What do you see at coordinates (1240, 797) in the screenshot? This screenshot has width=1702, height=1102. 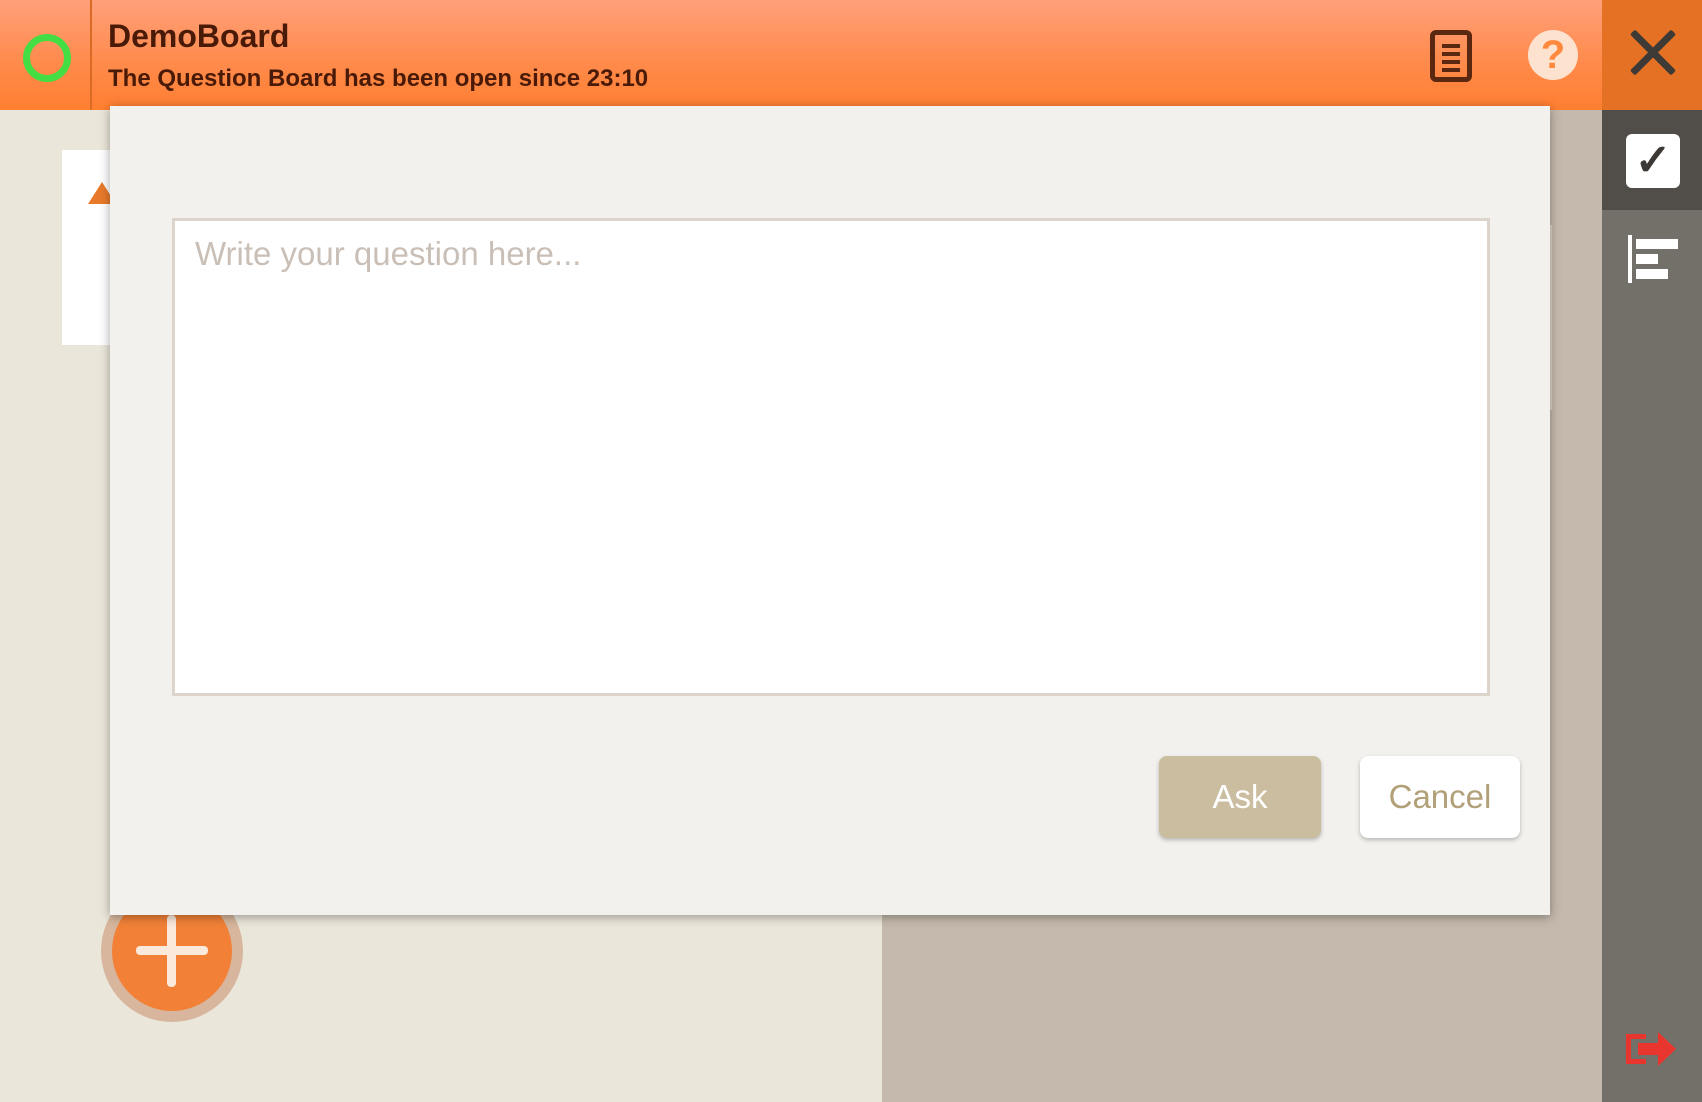 I see `ask-button: Ask` at bounding box center [1240, 797].